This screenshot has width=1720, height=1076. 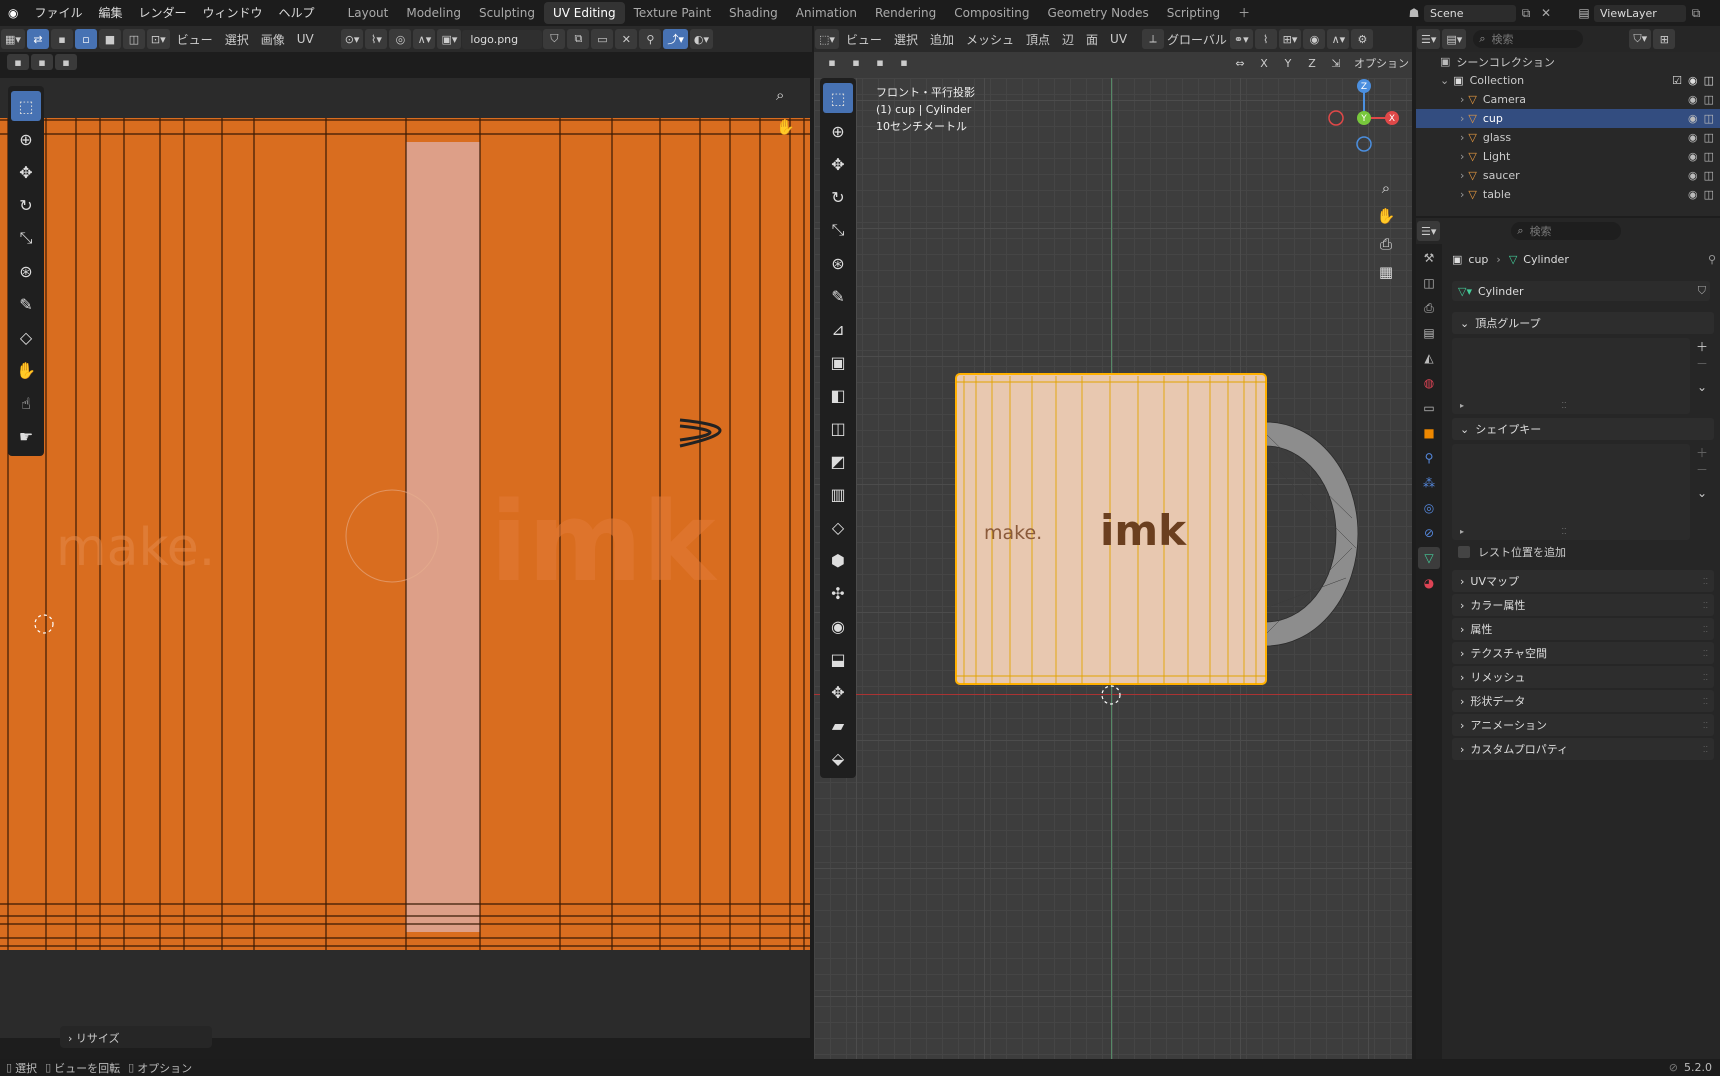 What do you see at coordinates (584, 13) in the screenshot?
I see `workspace-tab-uv-editing: UV Editing` at bounding box center [584, 13].